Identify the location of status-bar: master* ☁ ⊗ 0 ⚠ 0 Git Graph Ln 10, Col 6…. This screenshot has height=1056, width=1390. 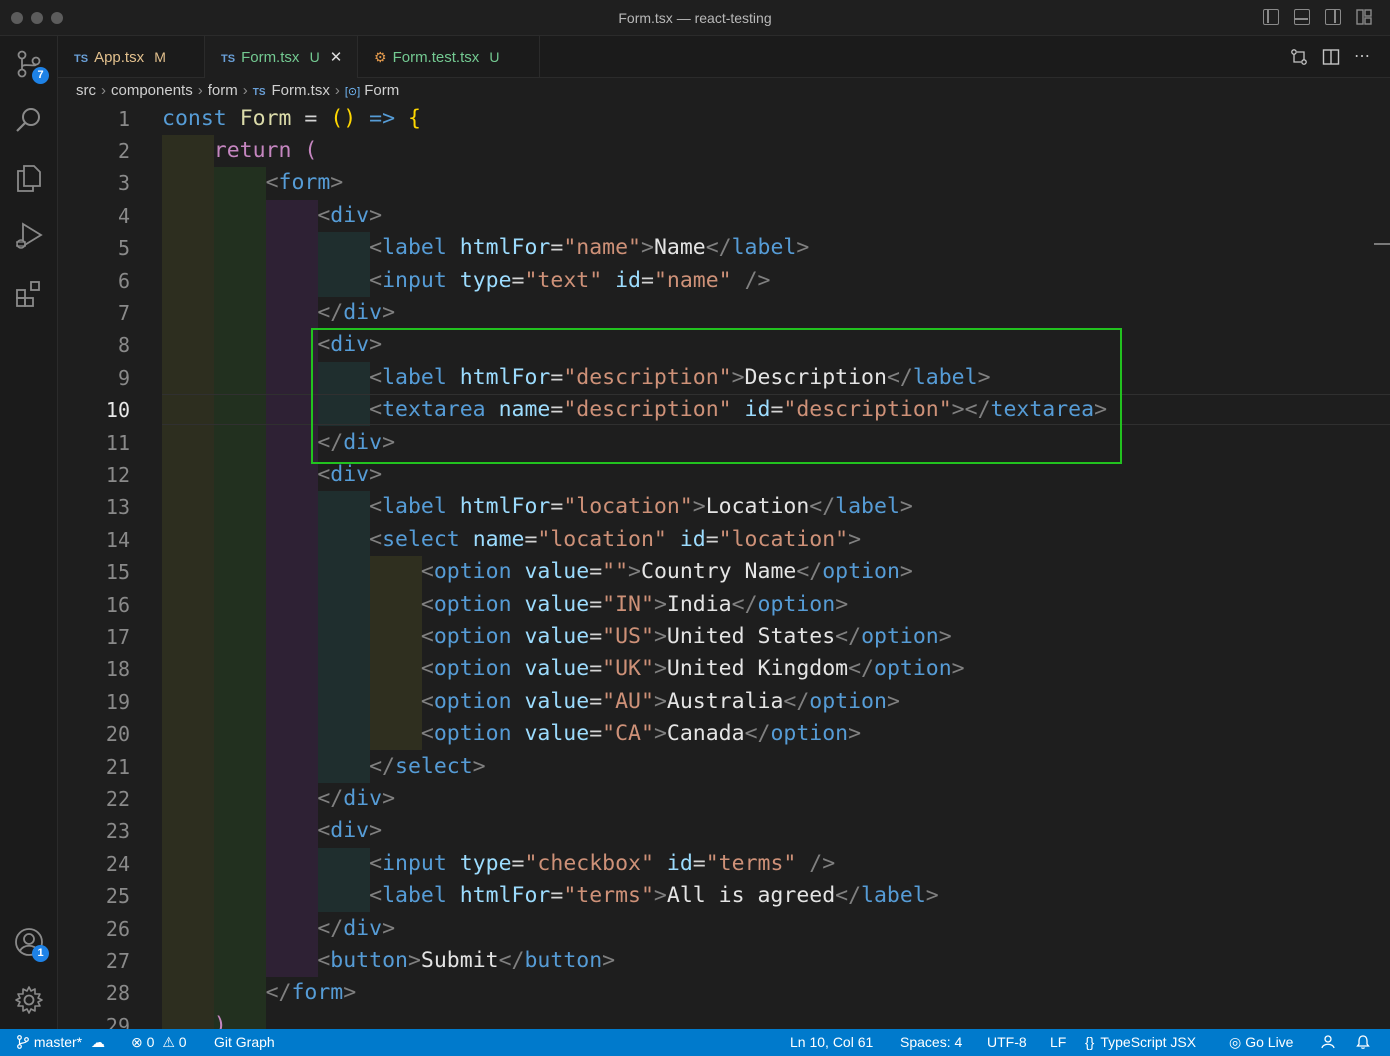
(695, 1042).